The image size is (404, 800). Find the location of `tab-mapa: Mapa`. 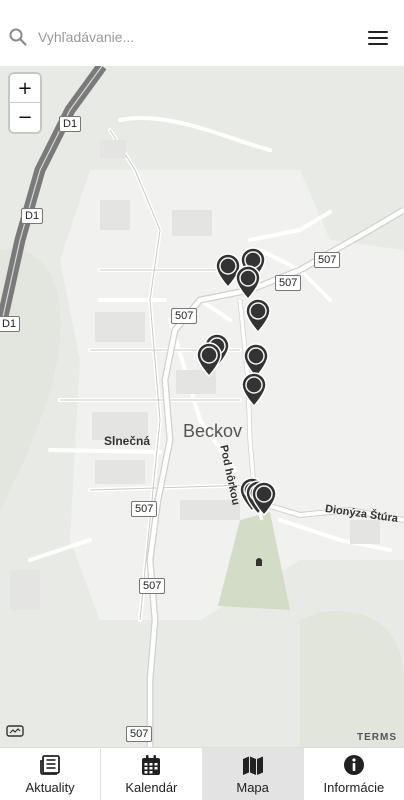

tab-mapa: Mapa is located at coordinates (253, 774).